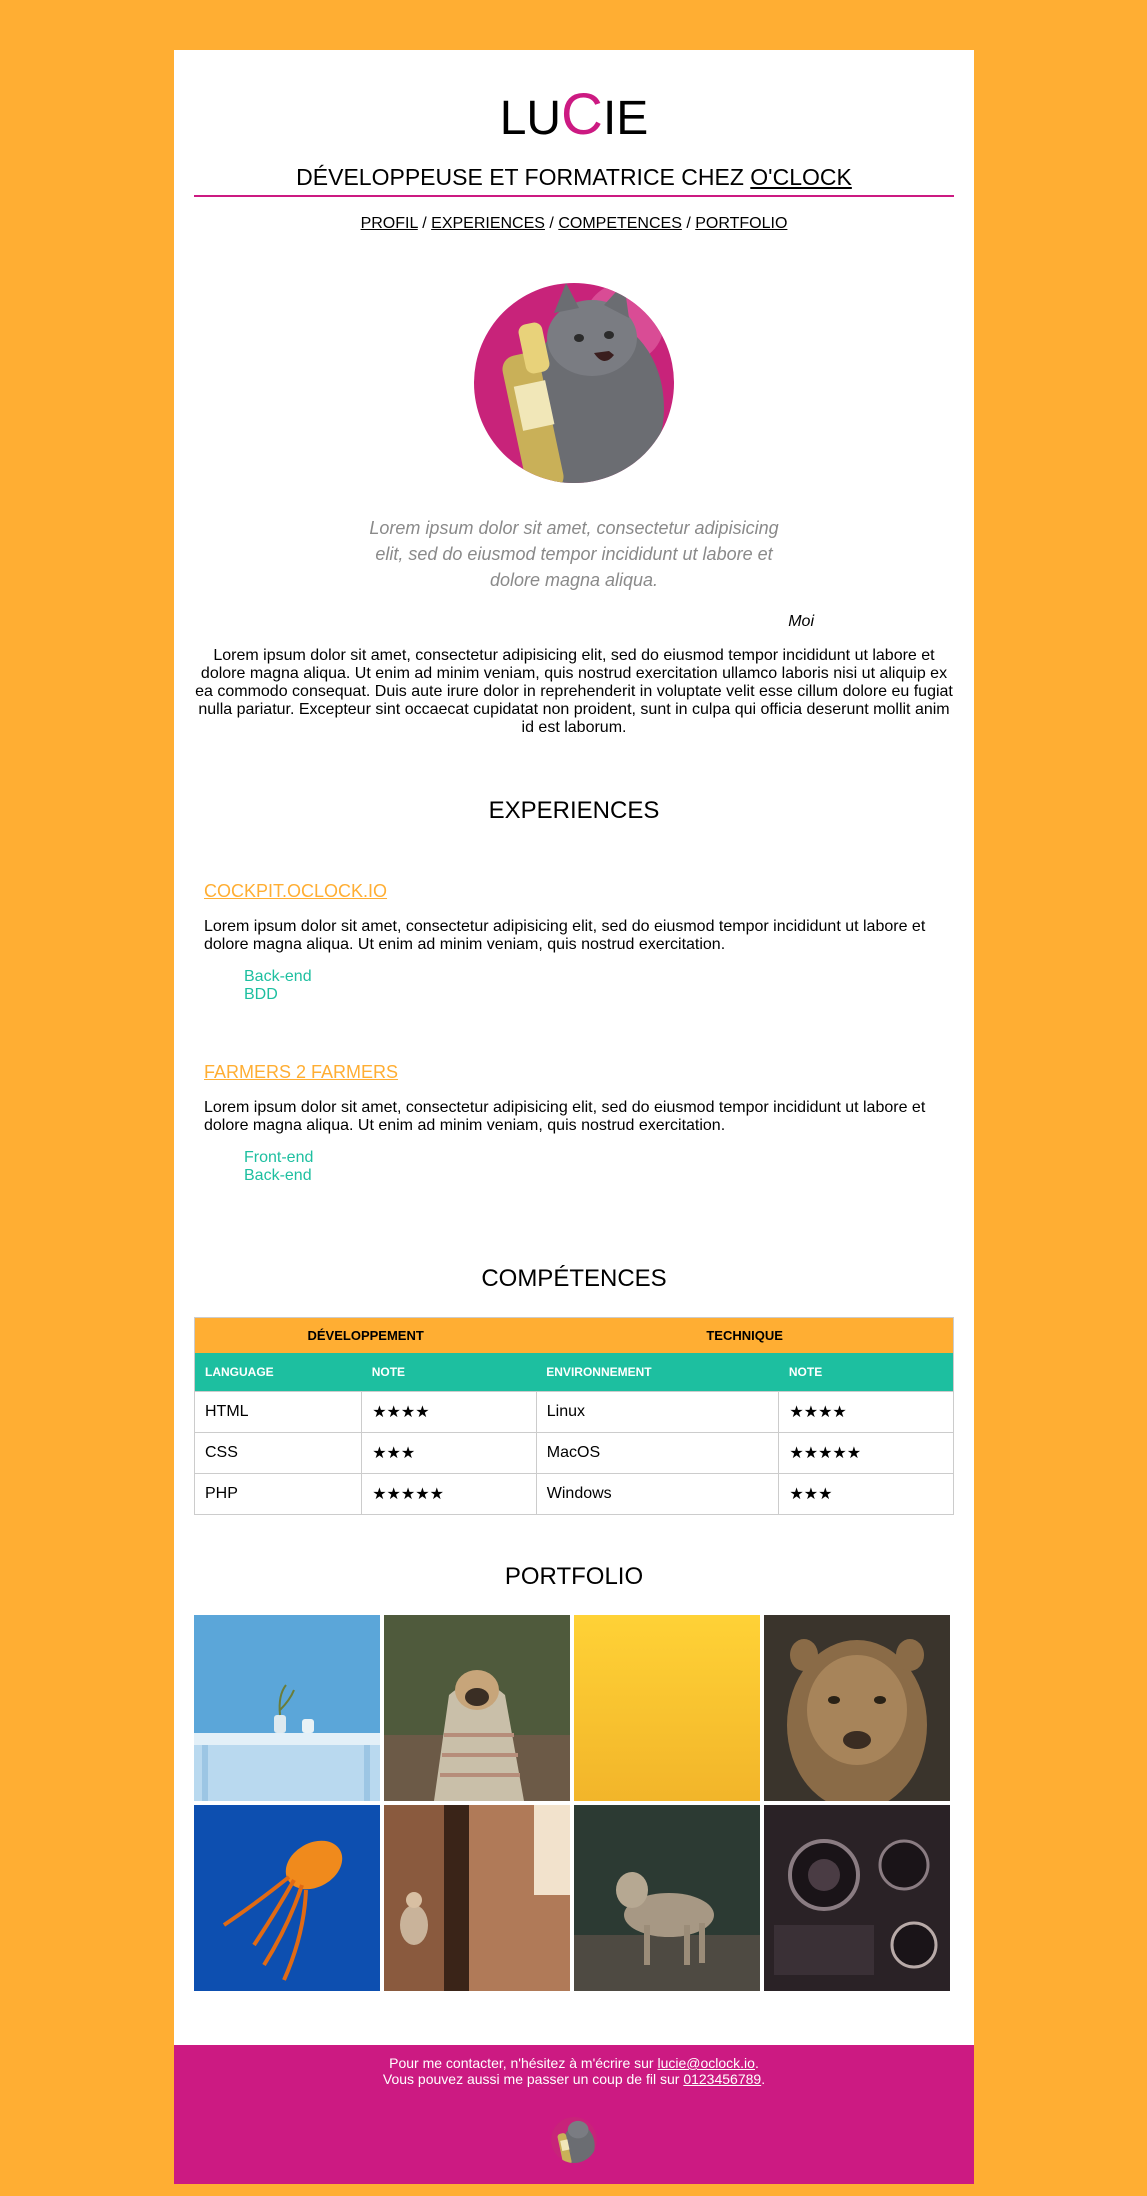 The height and width of the screenshot is (2196, 1147). What do you see at coordinates (488, 223) in the screenshot?
I see `nav-link-experiences: EXPERIENCES` at bounding box center [488, 223].